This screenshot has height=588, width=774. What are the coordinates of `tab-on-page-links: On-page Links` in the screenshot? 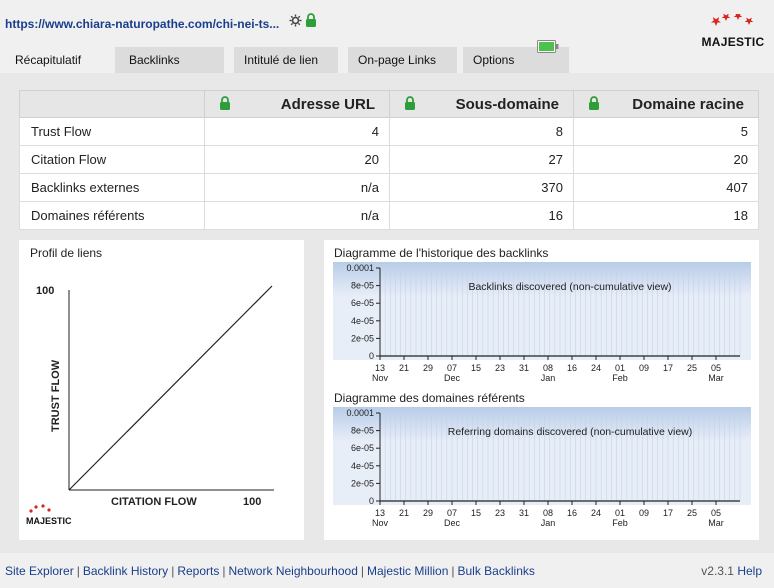 It's located at (402, 60).